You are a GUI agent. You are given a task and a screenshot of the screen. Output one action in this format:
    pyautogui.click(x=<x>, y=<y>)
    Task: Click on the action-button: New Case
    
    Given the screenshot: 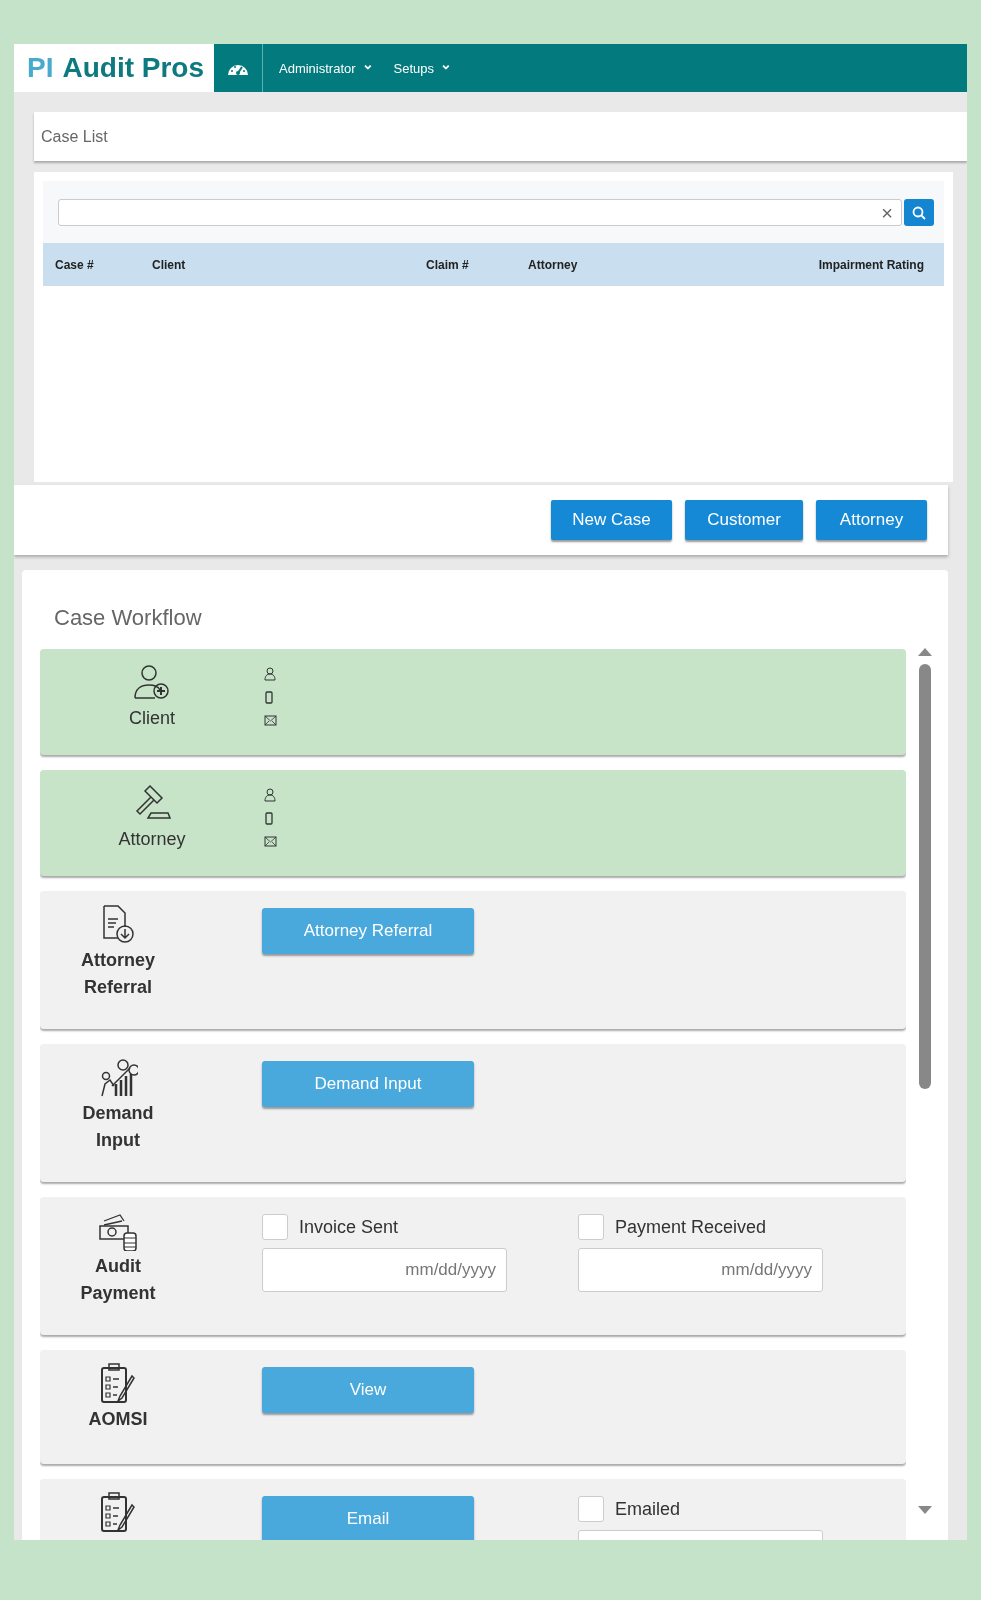 What is the action you would take?
    pyautogui.click(x=611, y=520)
    